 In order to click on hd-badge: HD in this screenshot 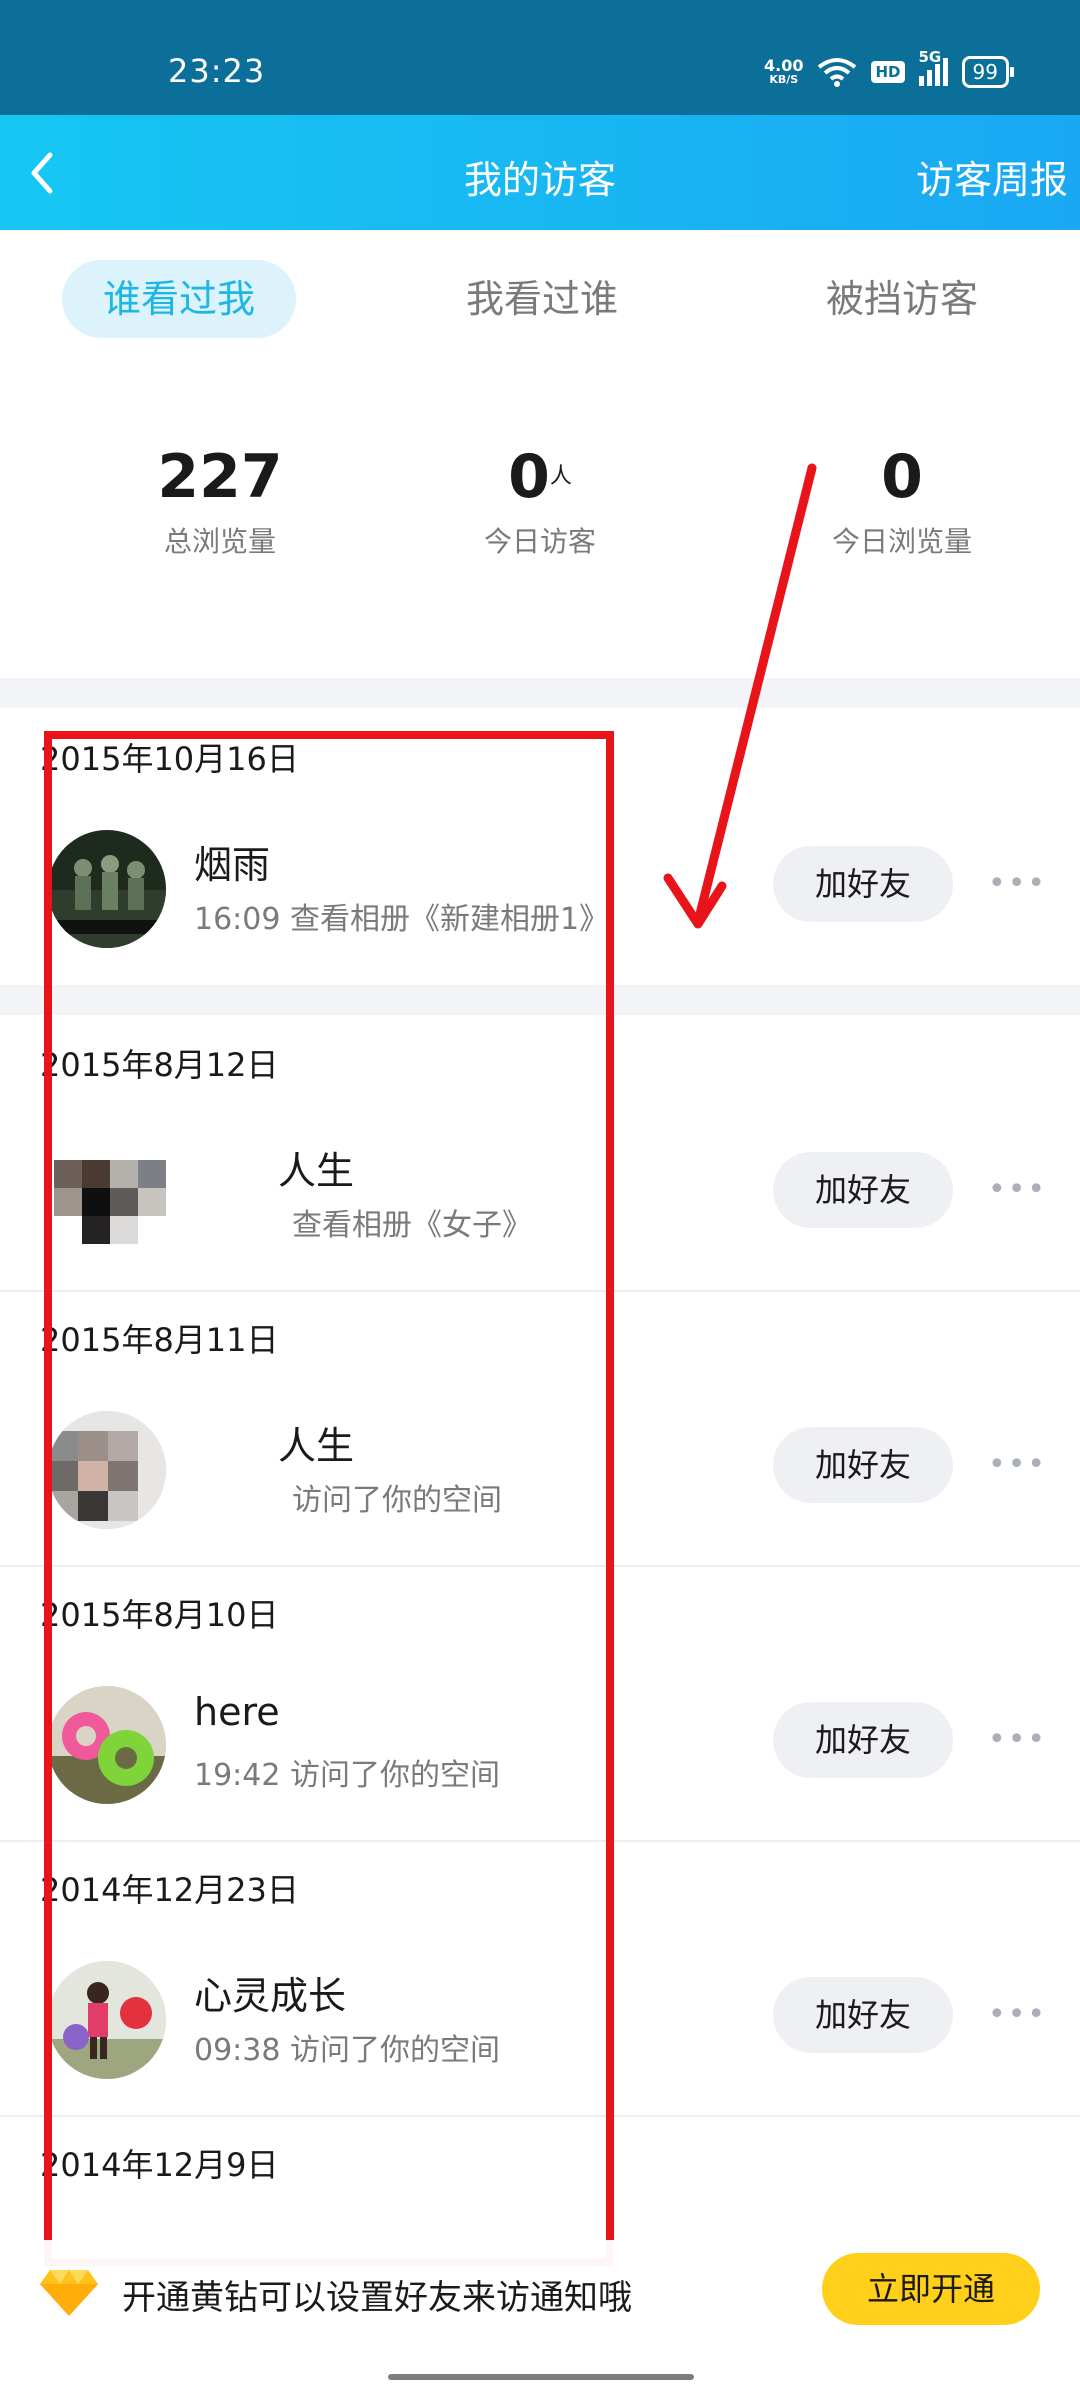, I will do `click(888, 72)`.